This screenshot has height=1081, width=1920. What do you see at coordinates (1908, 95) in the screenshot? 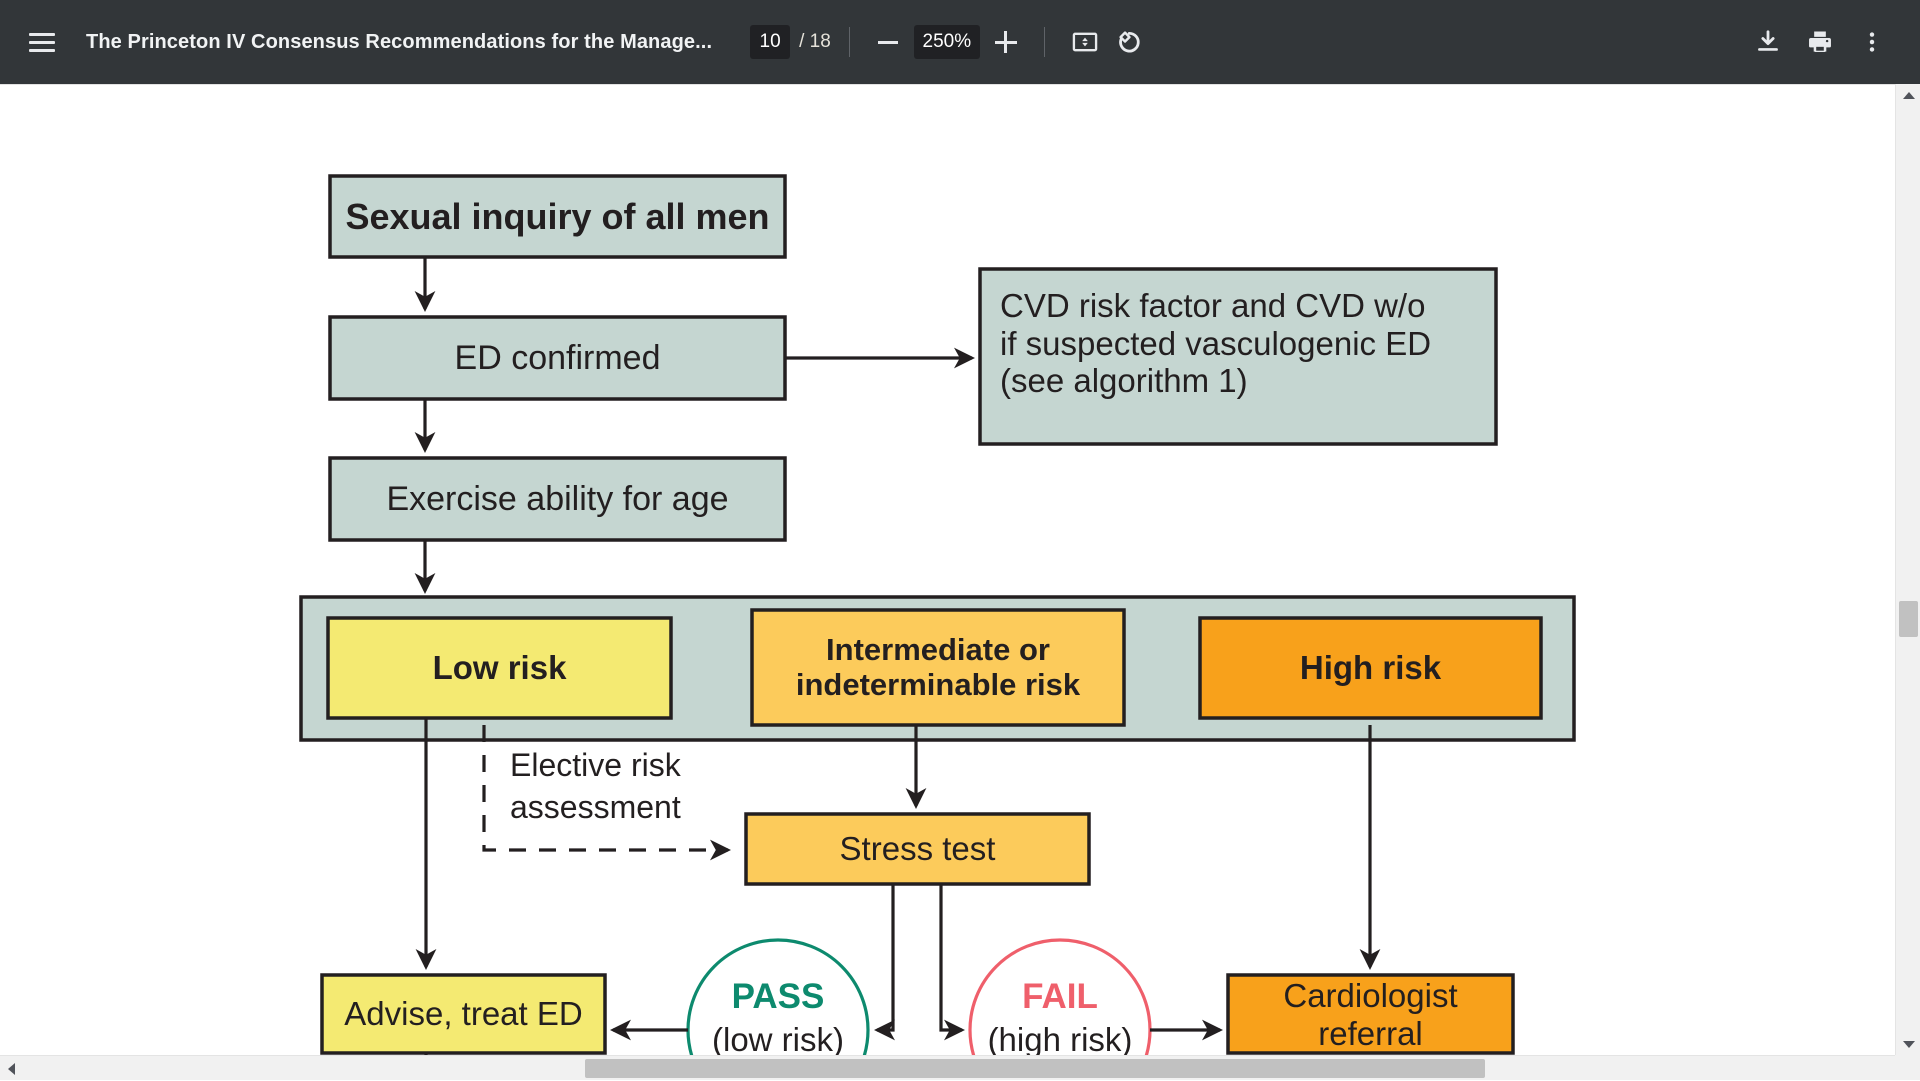
I see `scroll-up-arrow-icon` at bounding box center [1908, 95].